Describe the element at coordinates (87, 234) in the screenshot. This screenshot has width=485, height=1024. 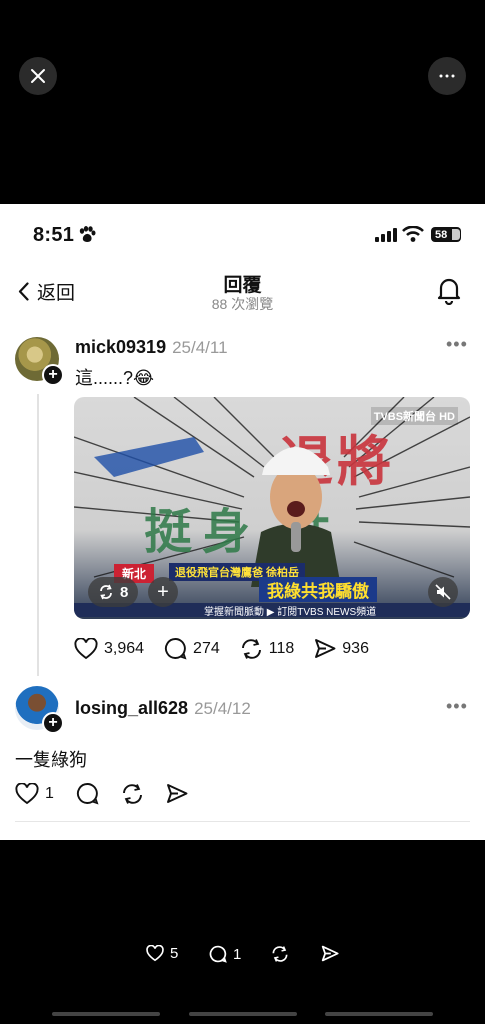
I see `paw-icon` at that location.